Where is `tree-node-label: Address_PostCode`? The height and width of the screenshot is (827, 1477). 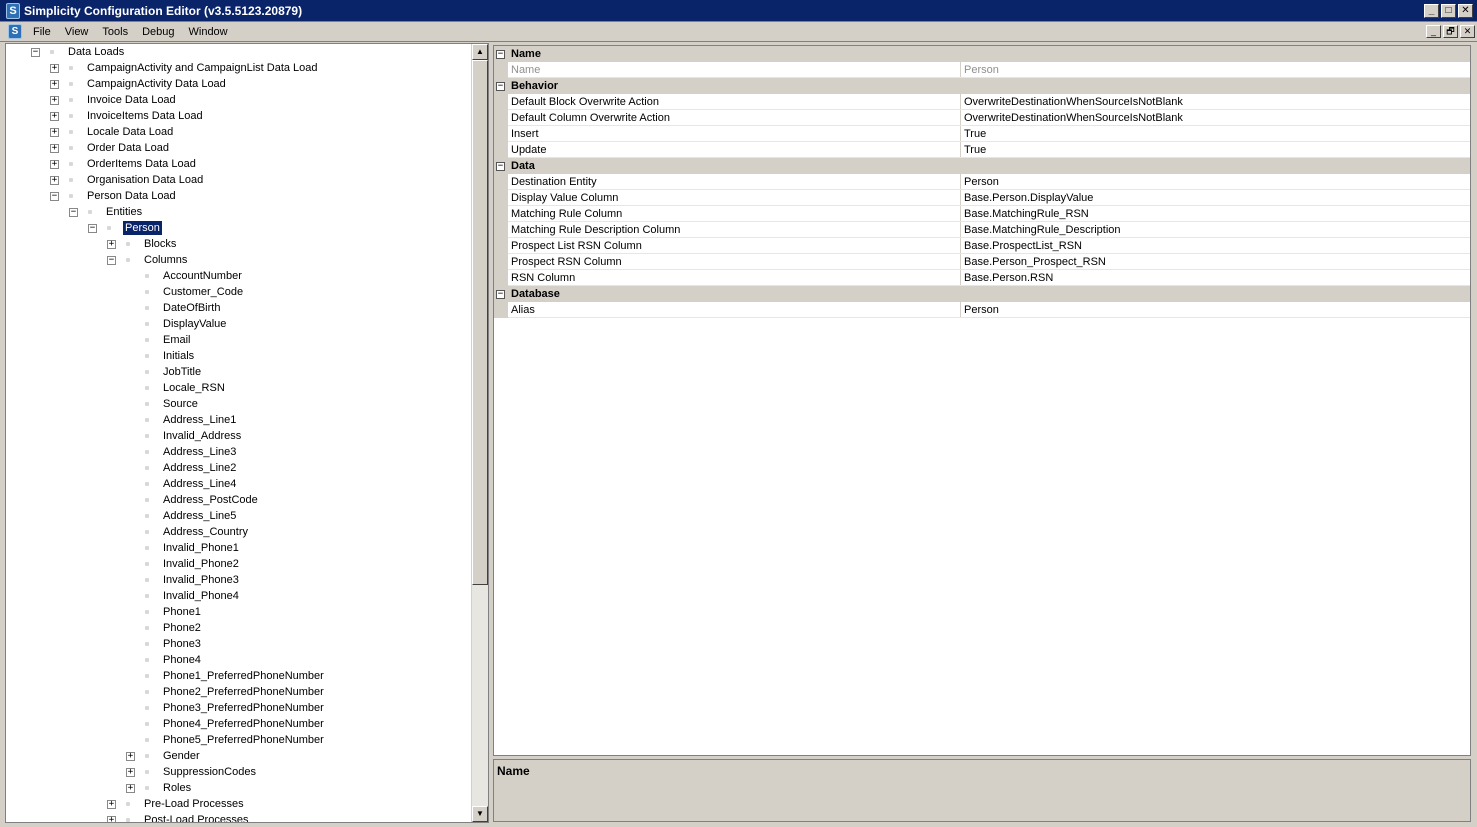
tree-node-label: Address_PostCode is located at coordinates (210, 500).